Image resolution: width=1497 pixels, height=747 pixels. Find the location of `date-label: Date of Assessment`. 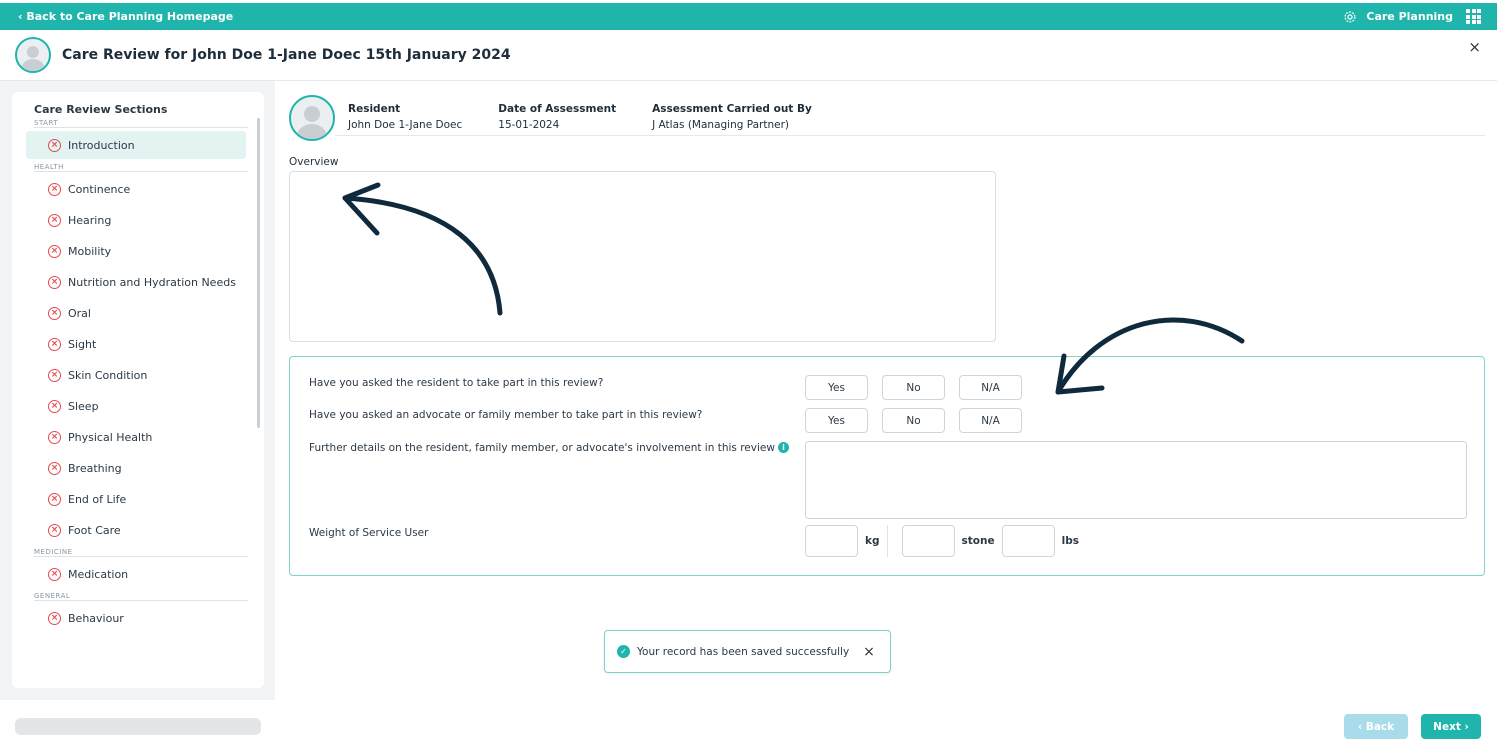

date-label: Date of Assessment is located at coordinates (557, 109).